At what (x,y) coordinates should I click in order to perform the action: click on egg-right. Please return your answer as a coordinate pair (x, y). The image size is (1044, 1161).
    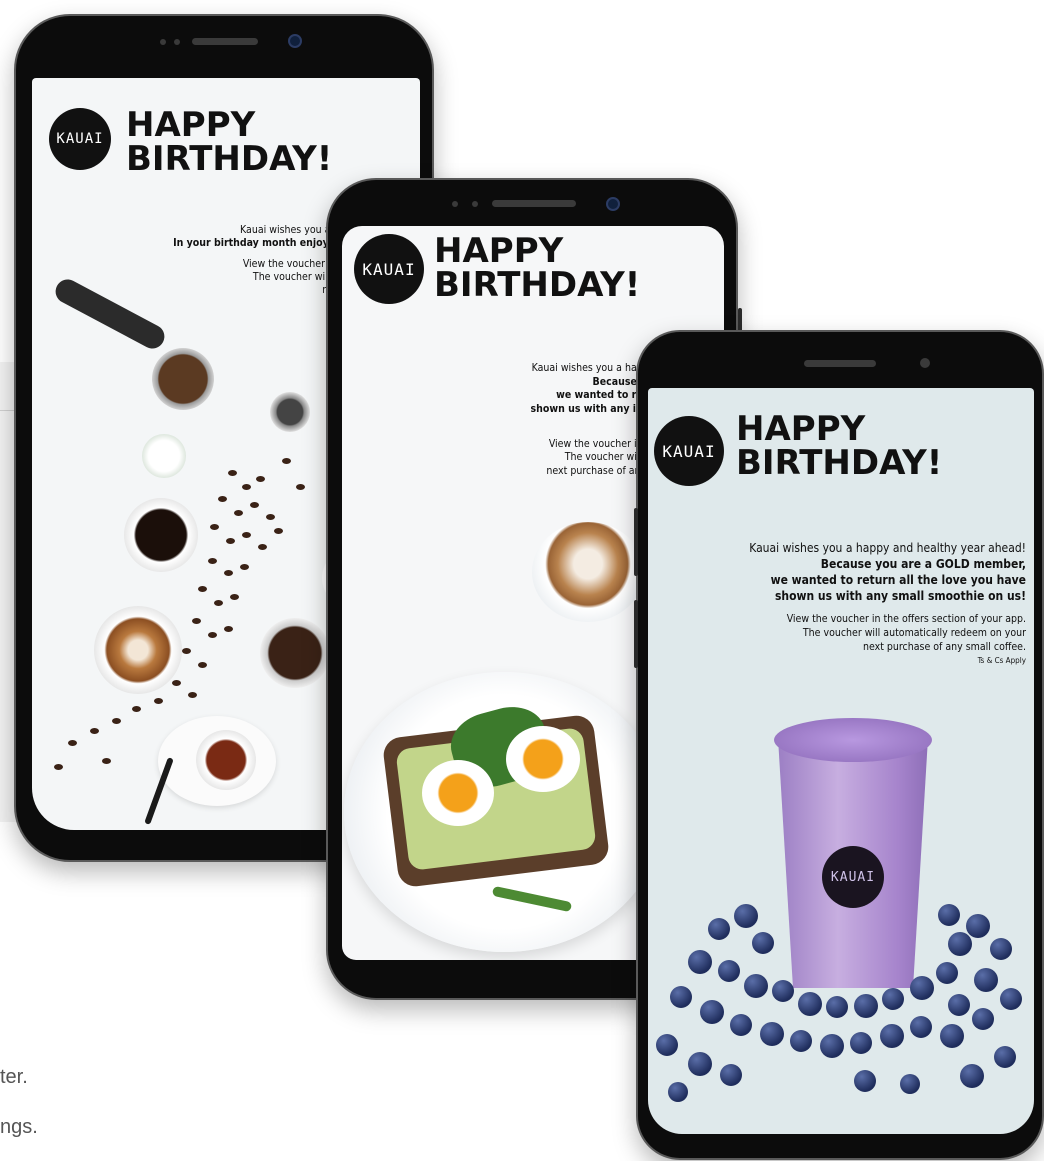
    Looking at the image, I should click on (543, 759).